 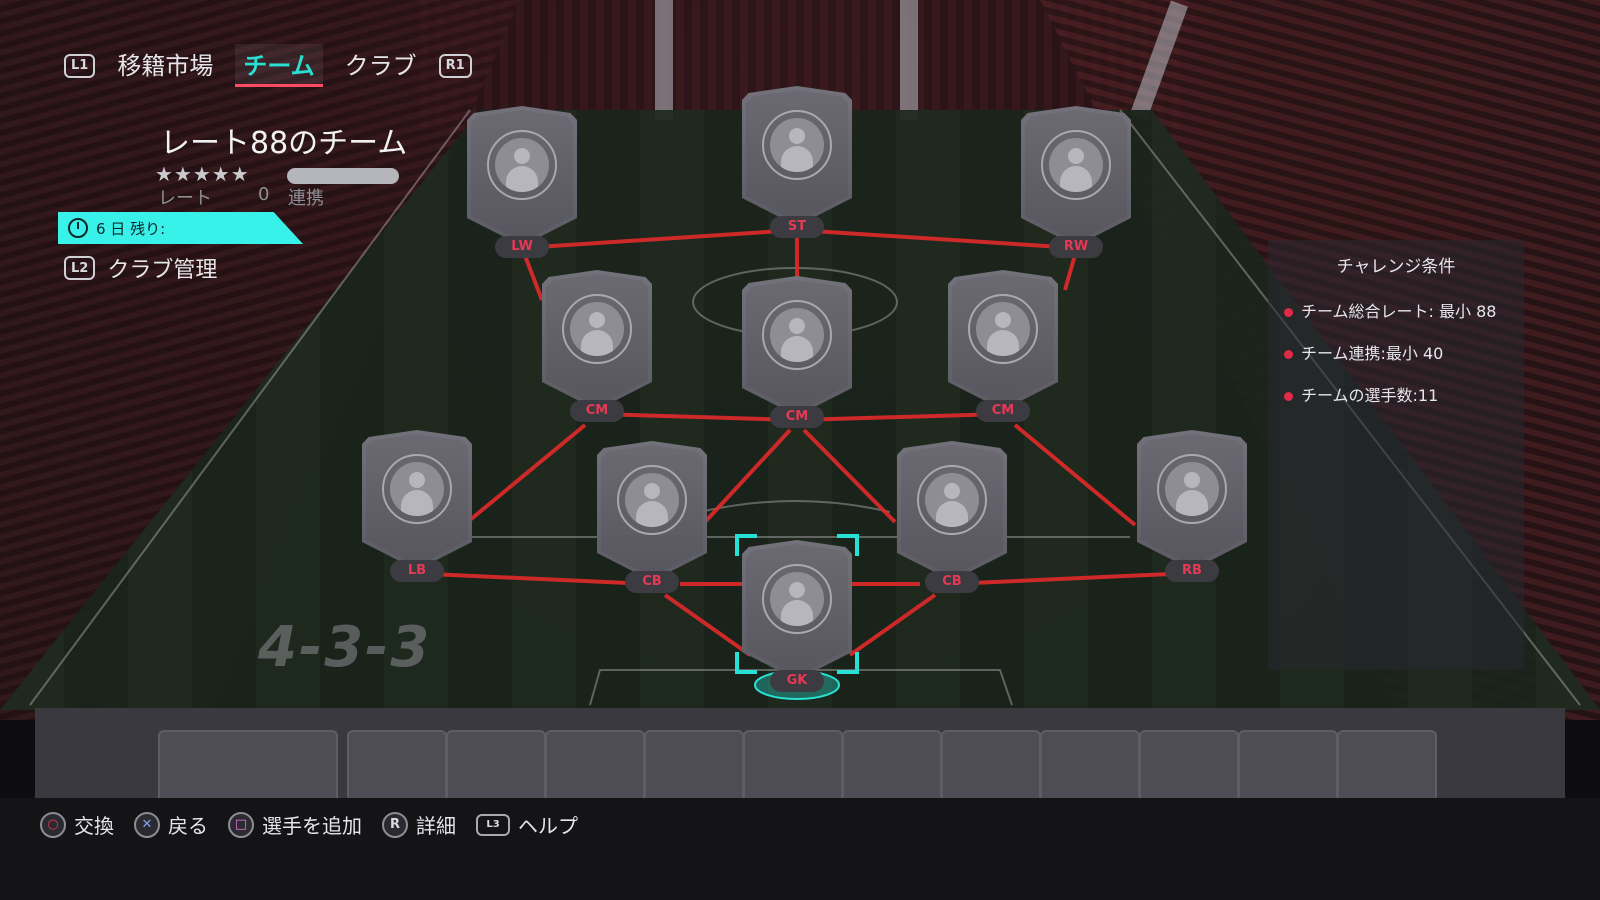 I want to click on l1-button: L1, so click(x=80, y=65).